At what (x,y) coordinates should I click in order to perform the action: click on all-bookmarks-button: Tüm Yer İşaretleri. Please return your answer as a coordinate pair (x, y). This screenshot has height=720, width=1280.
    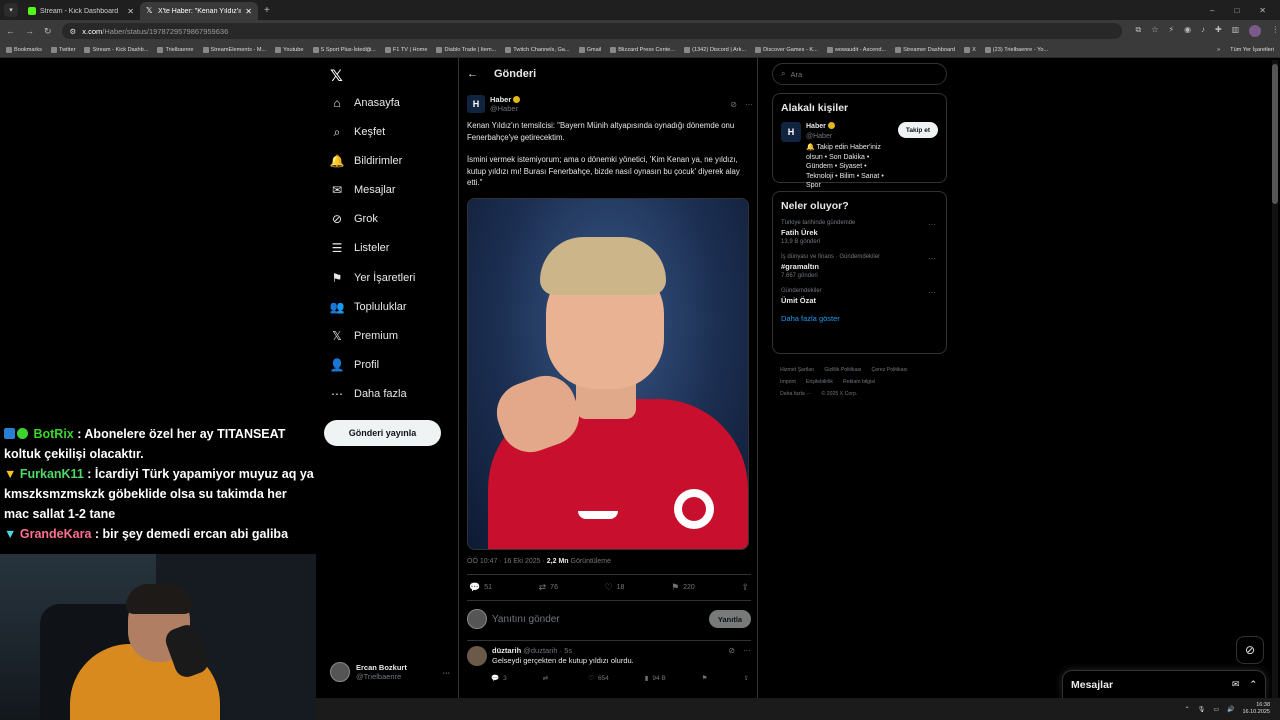
    Looking at the image, I should click on (1252, 50).